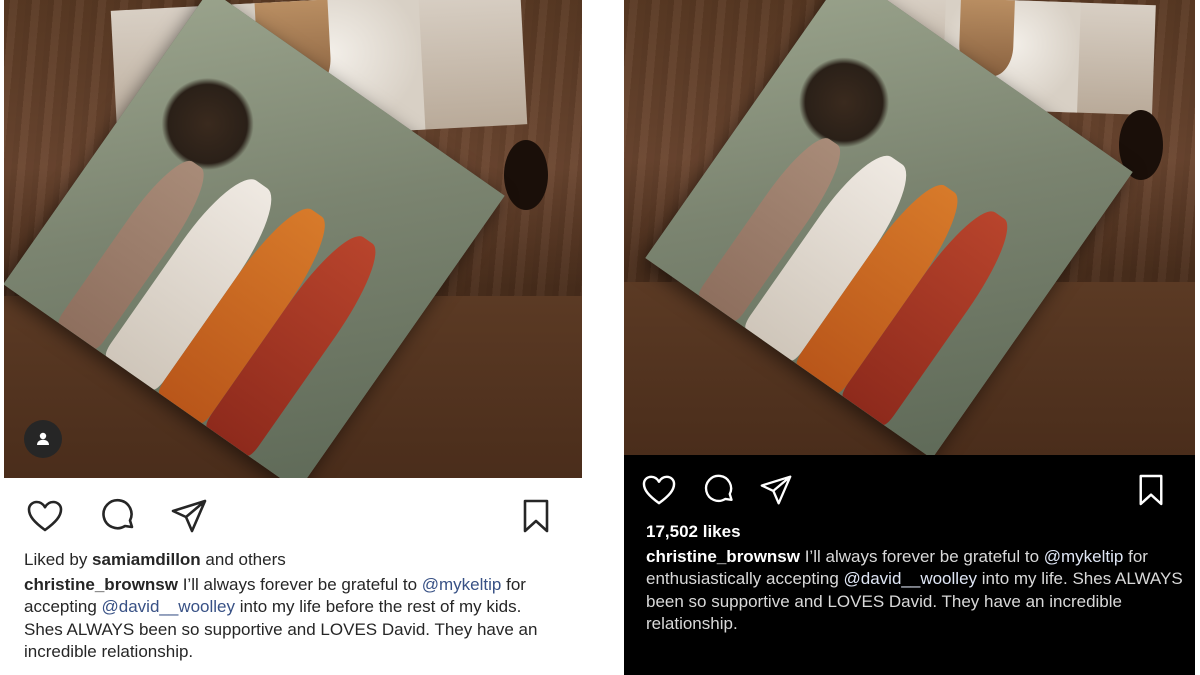  What do you see at coordinates (526, 175) in the screenshot?
I see `wood-knot` at bounding box center [526, 175].